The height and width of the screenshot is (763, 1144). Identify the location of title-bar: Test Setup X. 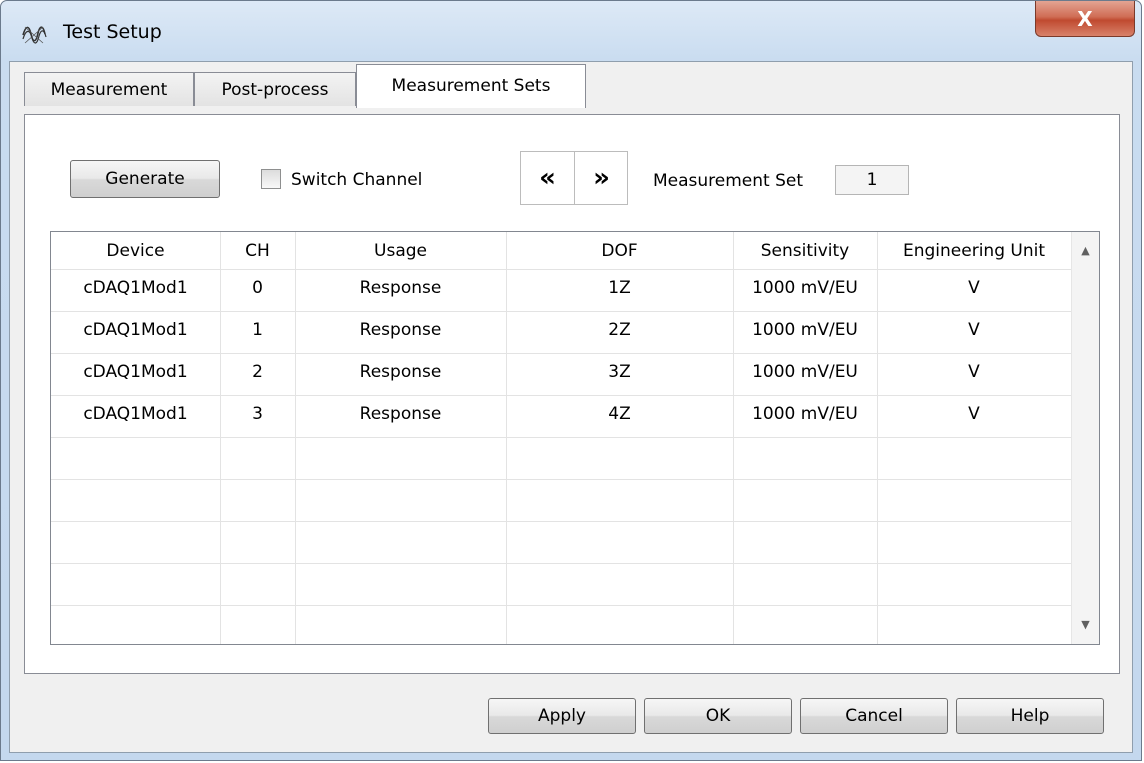
(571, 33).